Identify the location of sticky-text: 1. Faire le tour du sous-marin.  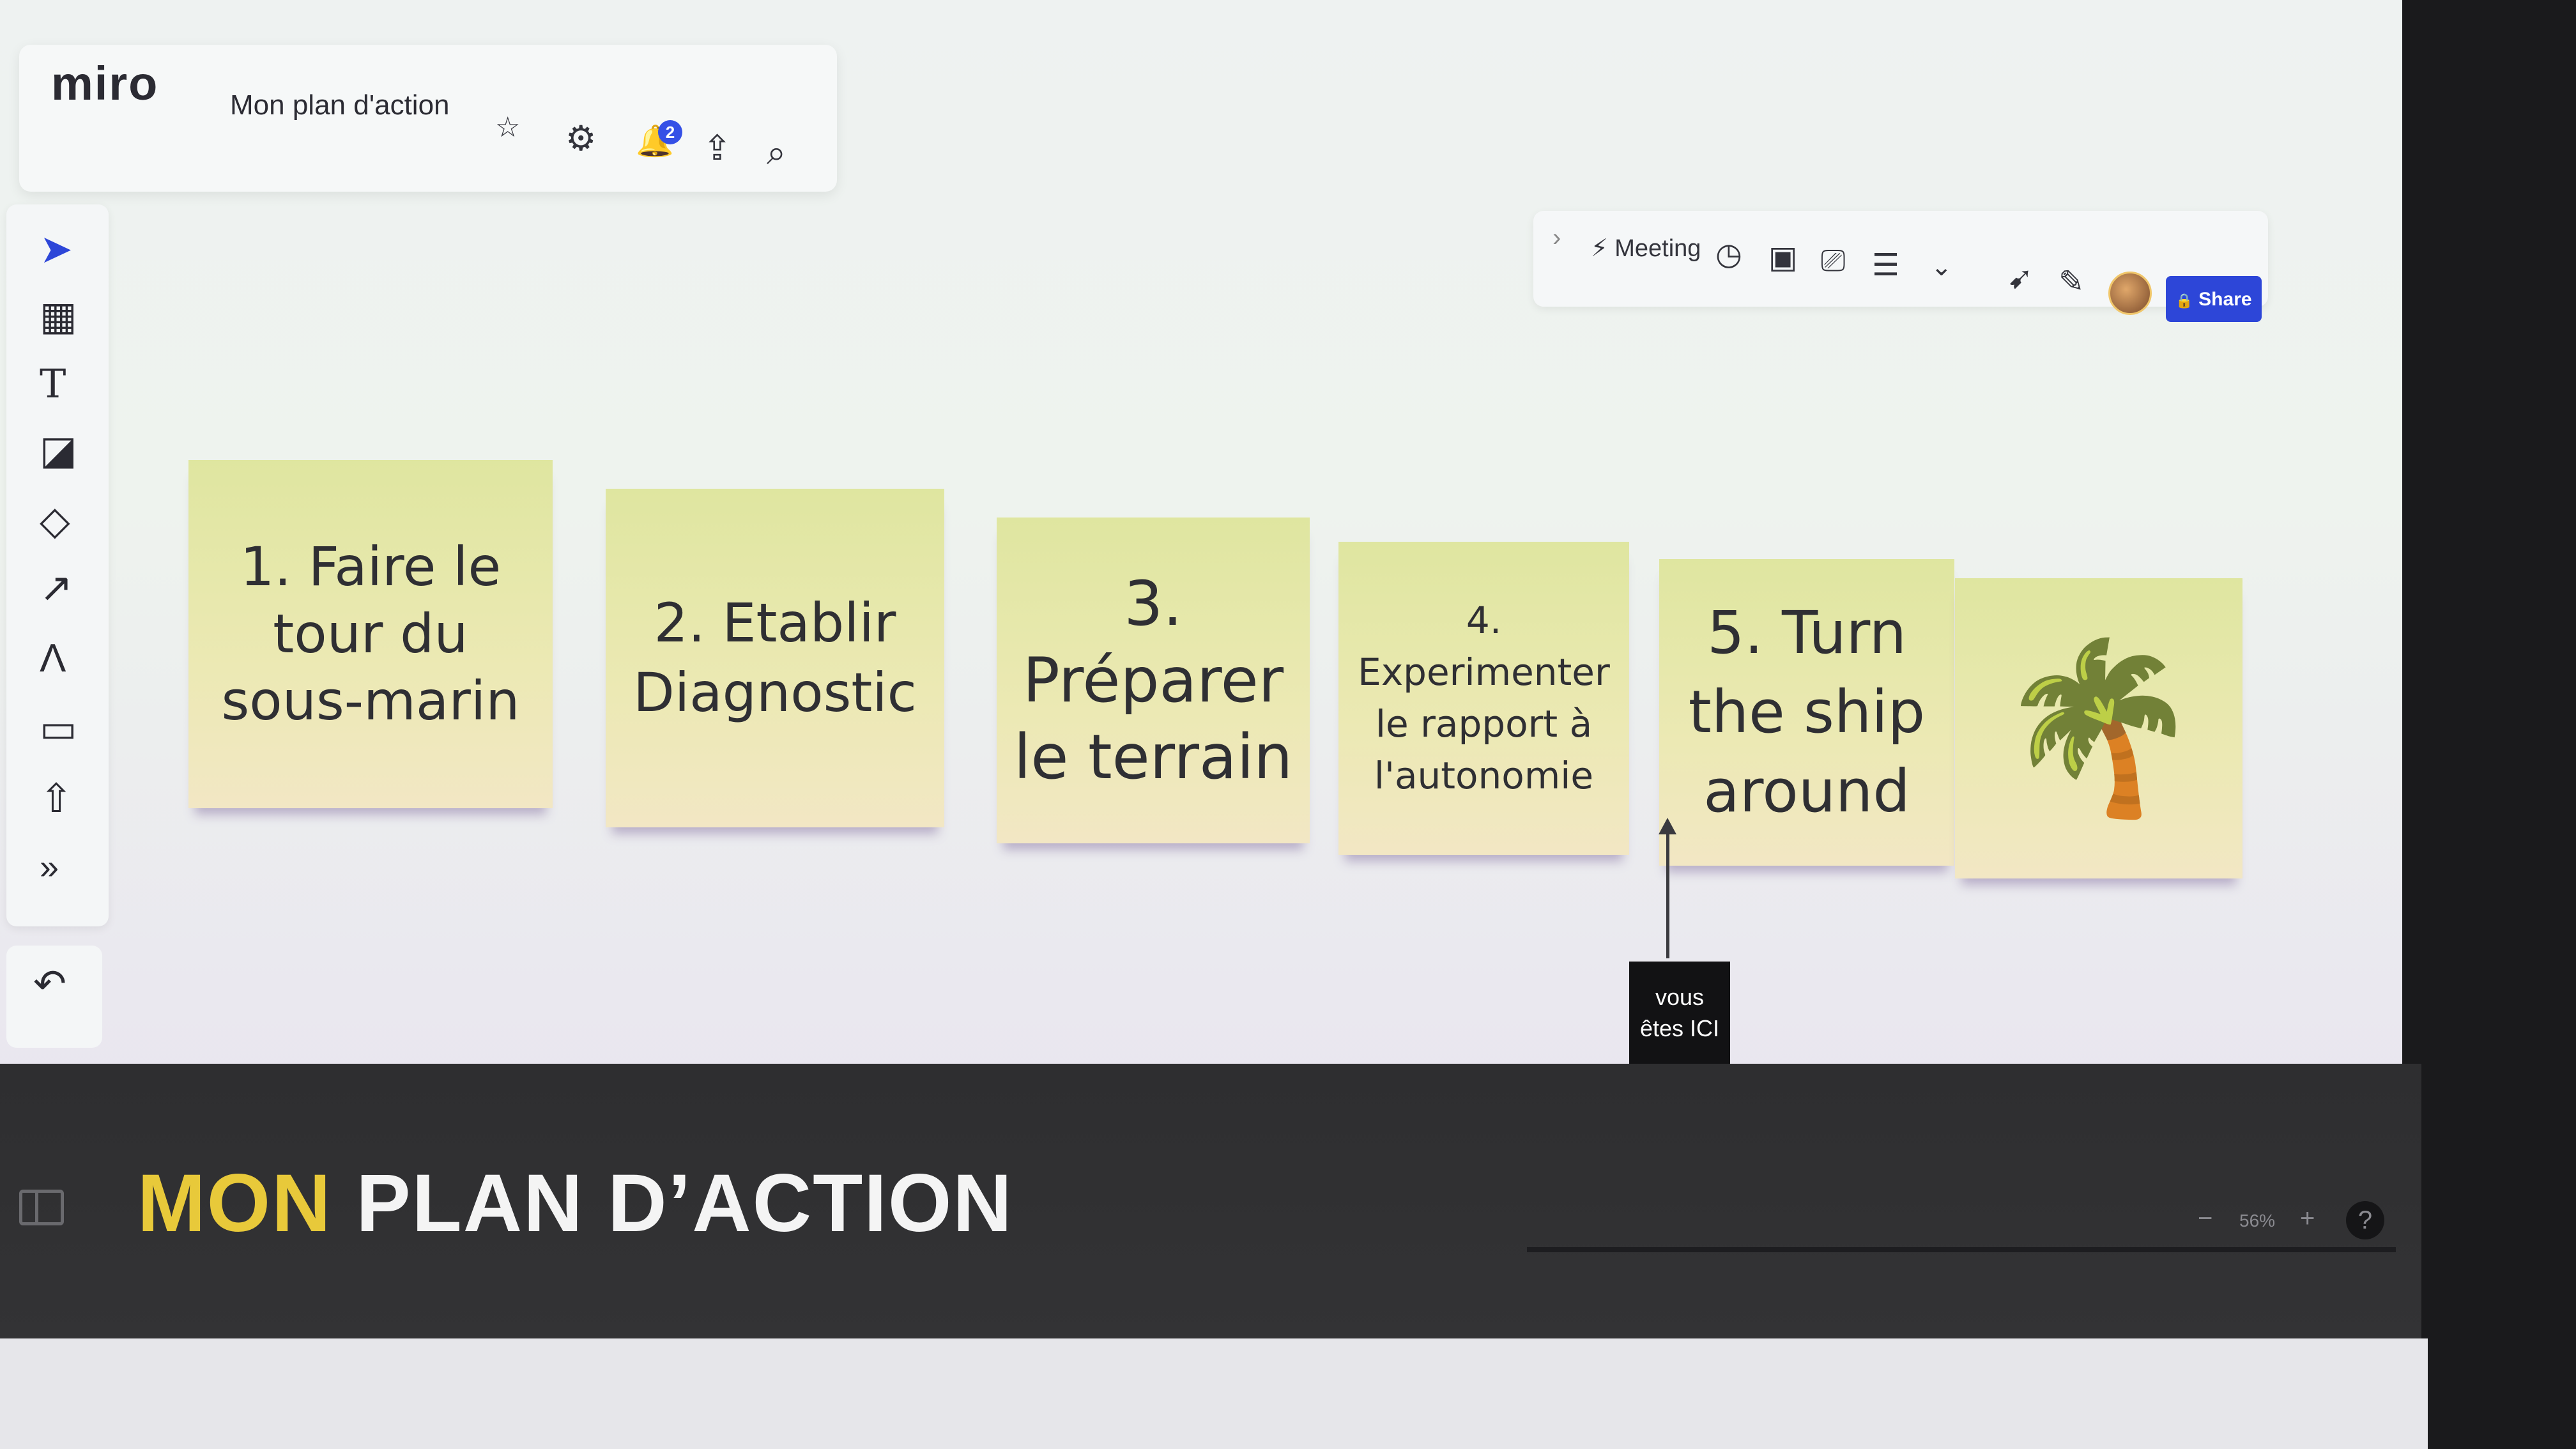
(370, 633).